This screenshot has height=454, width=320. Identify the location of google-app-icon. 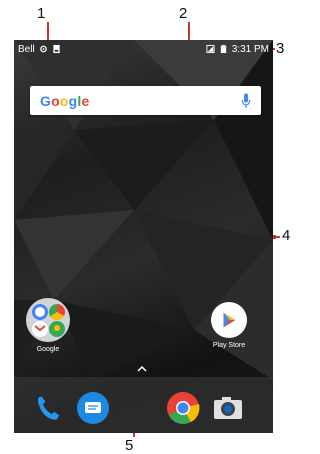
(40, 312).